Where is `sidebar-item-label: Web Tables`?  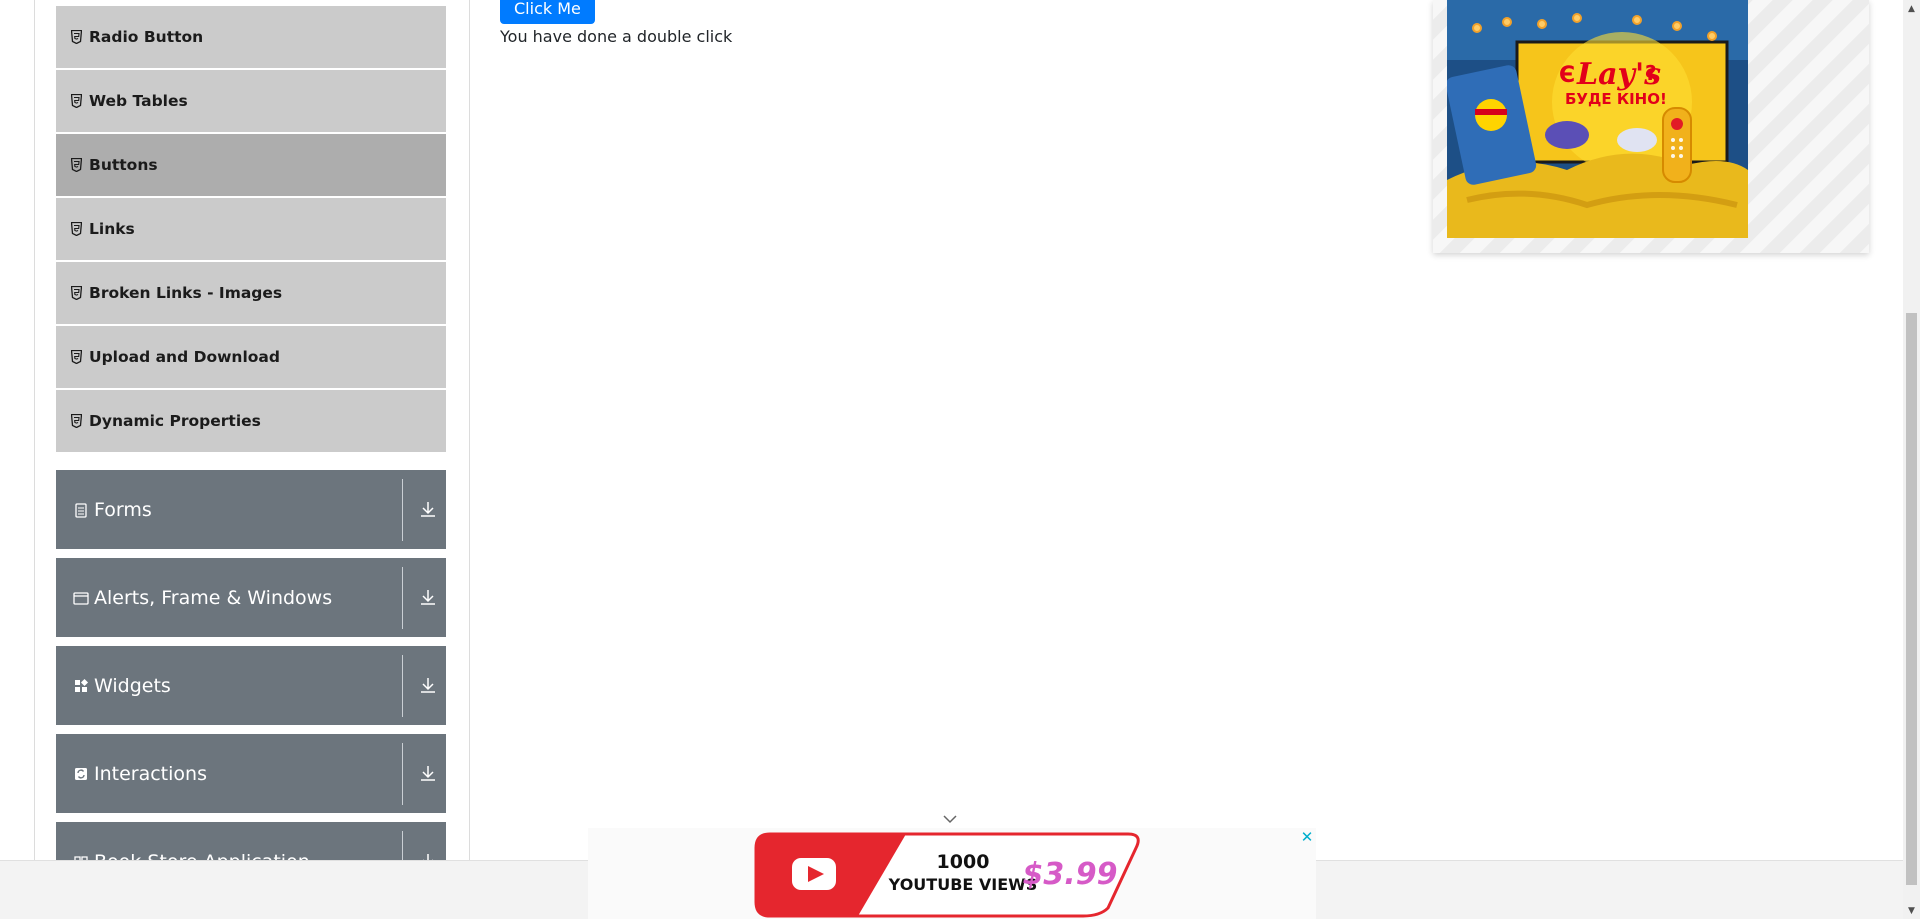
sidebar-item-label: Web Tables is located at coordinates (138, 101).